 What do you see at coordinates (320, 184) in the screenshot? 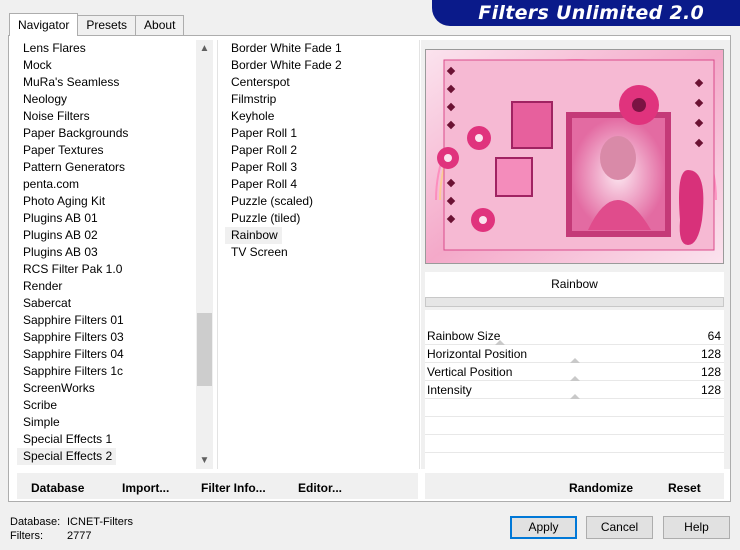
I see `filter-item: Paper Roll 4` at bounding box center [320, 184].